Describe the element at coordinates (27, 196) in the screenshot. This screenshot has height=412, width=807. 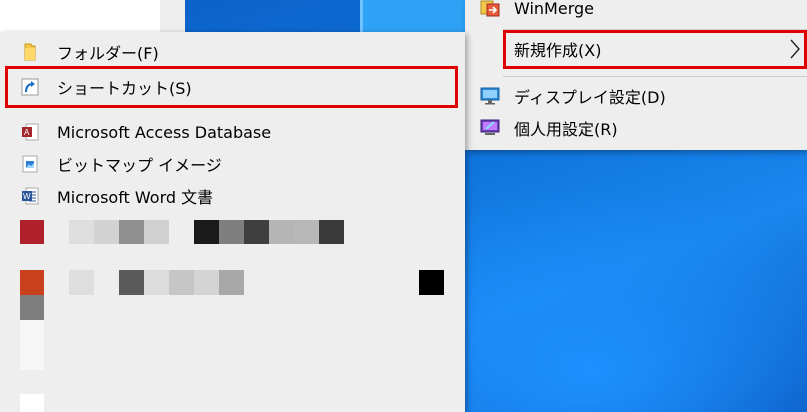
I see `svg-text: W` at that location.